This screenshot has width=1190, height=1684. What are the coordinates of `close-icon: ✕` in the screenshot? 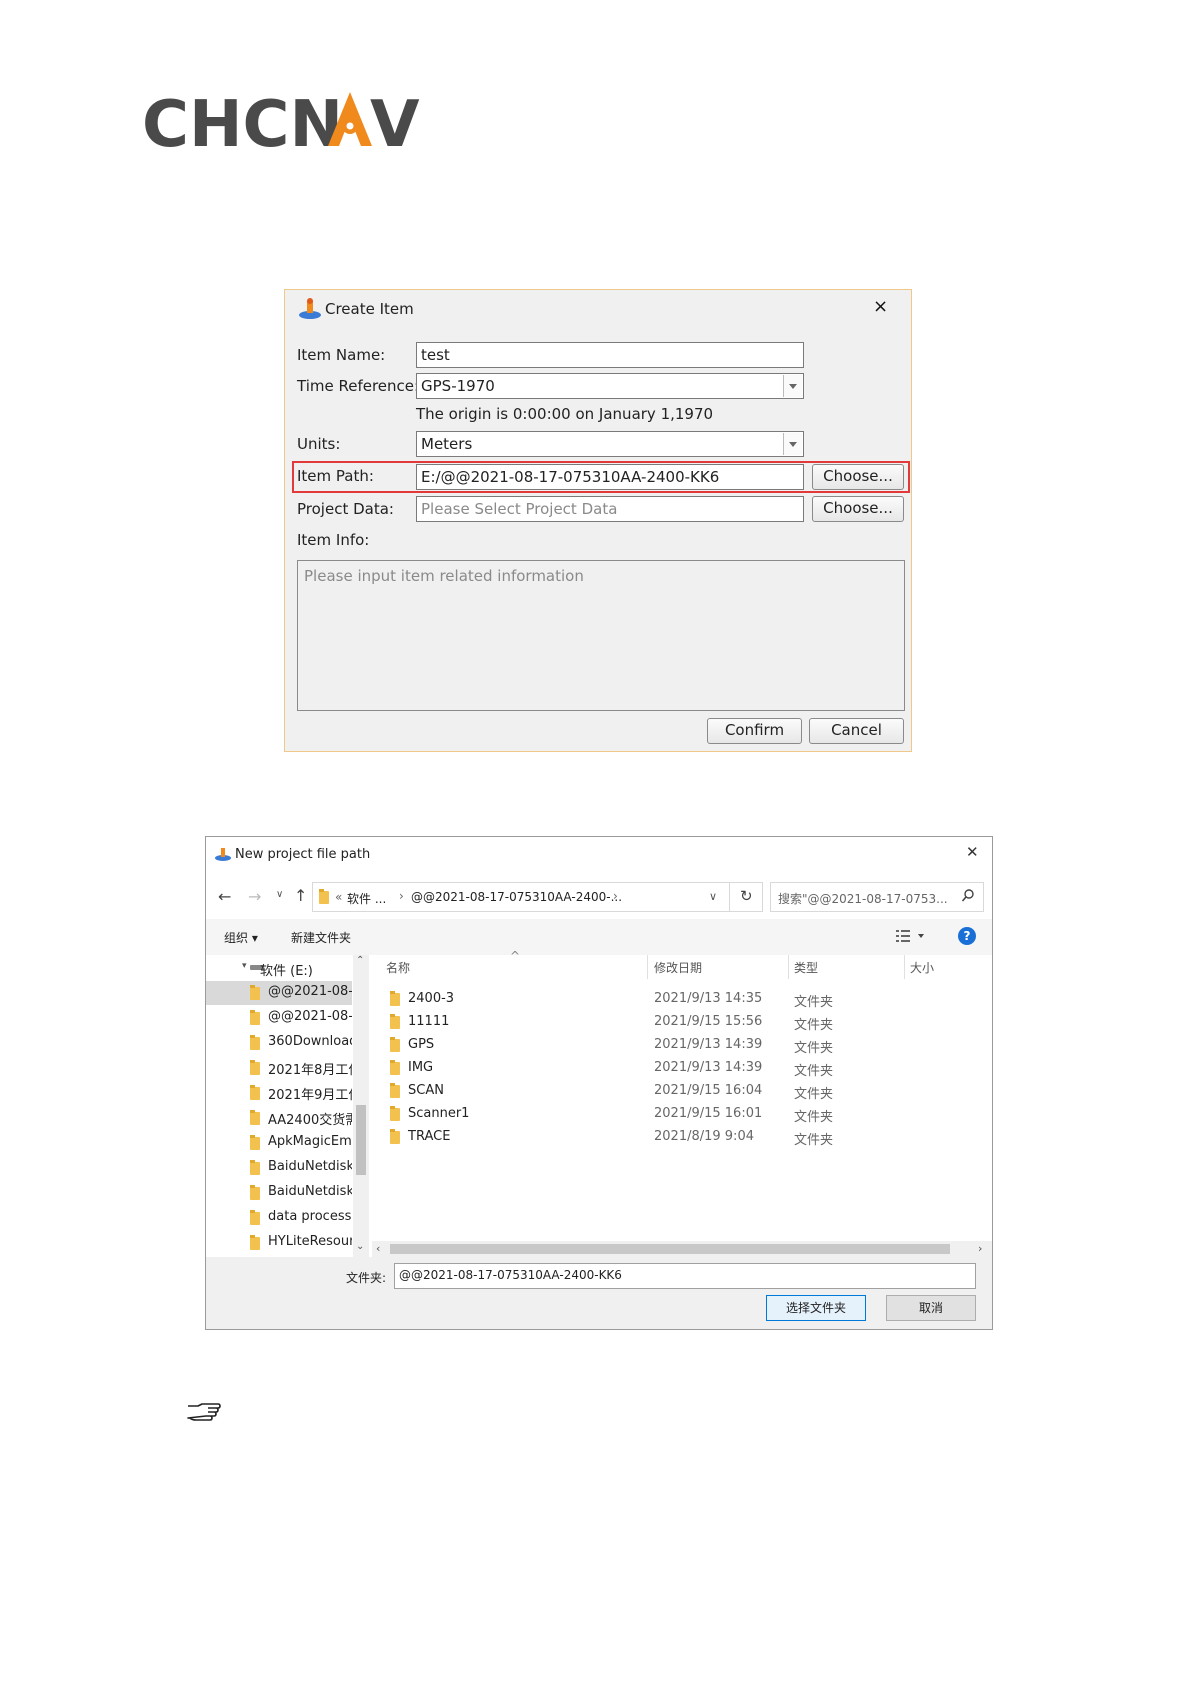 It's located at (972, 852).